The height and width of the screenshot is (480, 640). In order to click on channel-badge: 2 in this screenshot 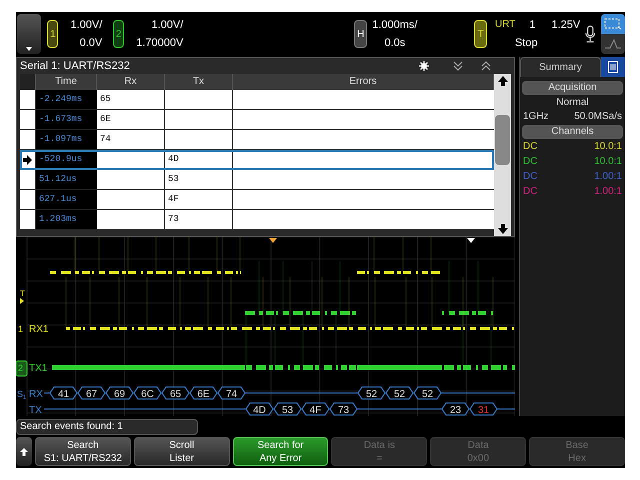, I will do `click(118, 34)`.